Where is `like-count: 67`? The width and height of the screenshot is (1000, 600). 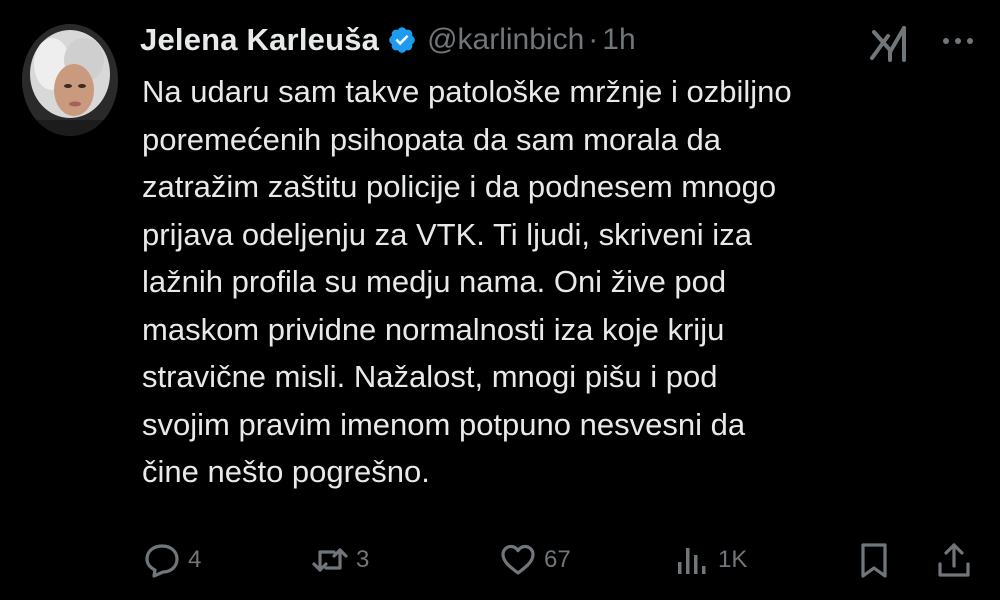
like-count: 67 is located at coordinates (557, 559).